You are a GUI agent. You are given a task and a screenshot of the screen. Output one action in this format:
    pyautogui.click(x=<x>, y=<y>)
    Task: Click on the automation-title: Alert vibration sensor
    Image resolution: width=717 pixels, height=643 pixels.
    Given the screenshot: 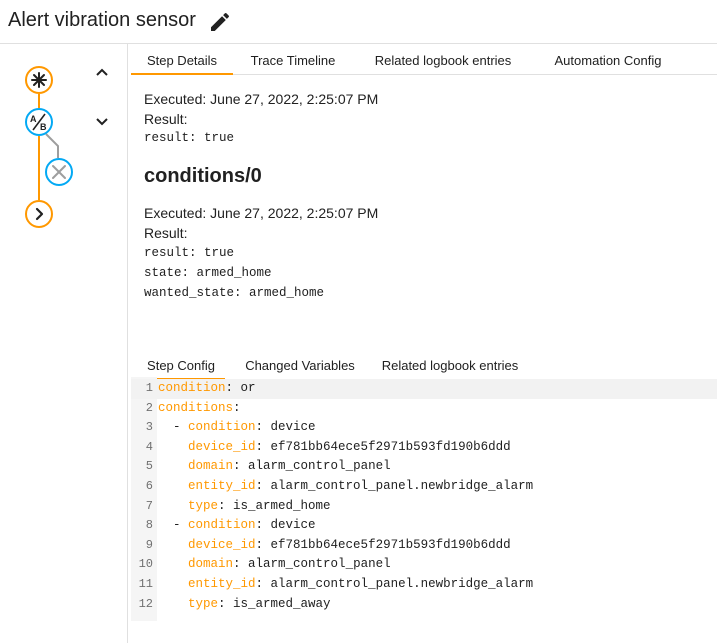 What is the action you would take?
    pyautogui.click(x=102, y=20)
    